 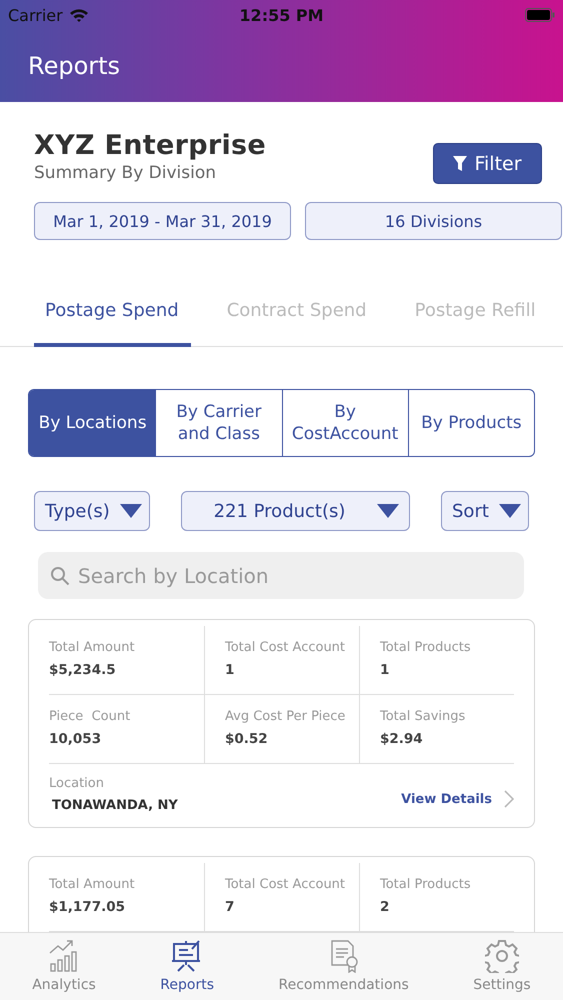 What do you see at coordinates (423, 716) in the screenshot?
I see `metric-label: Total Savings` at bounding box center [423, 716].